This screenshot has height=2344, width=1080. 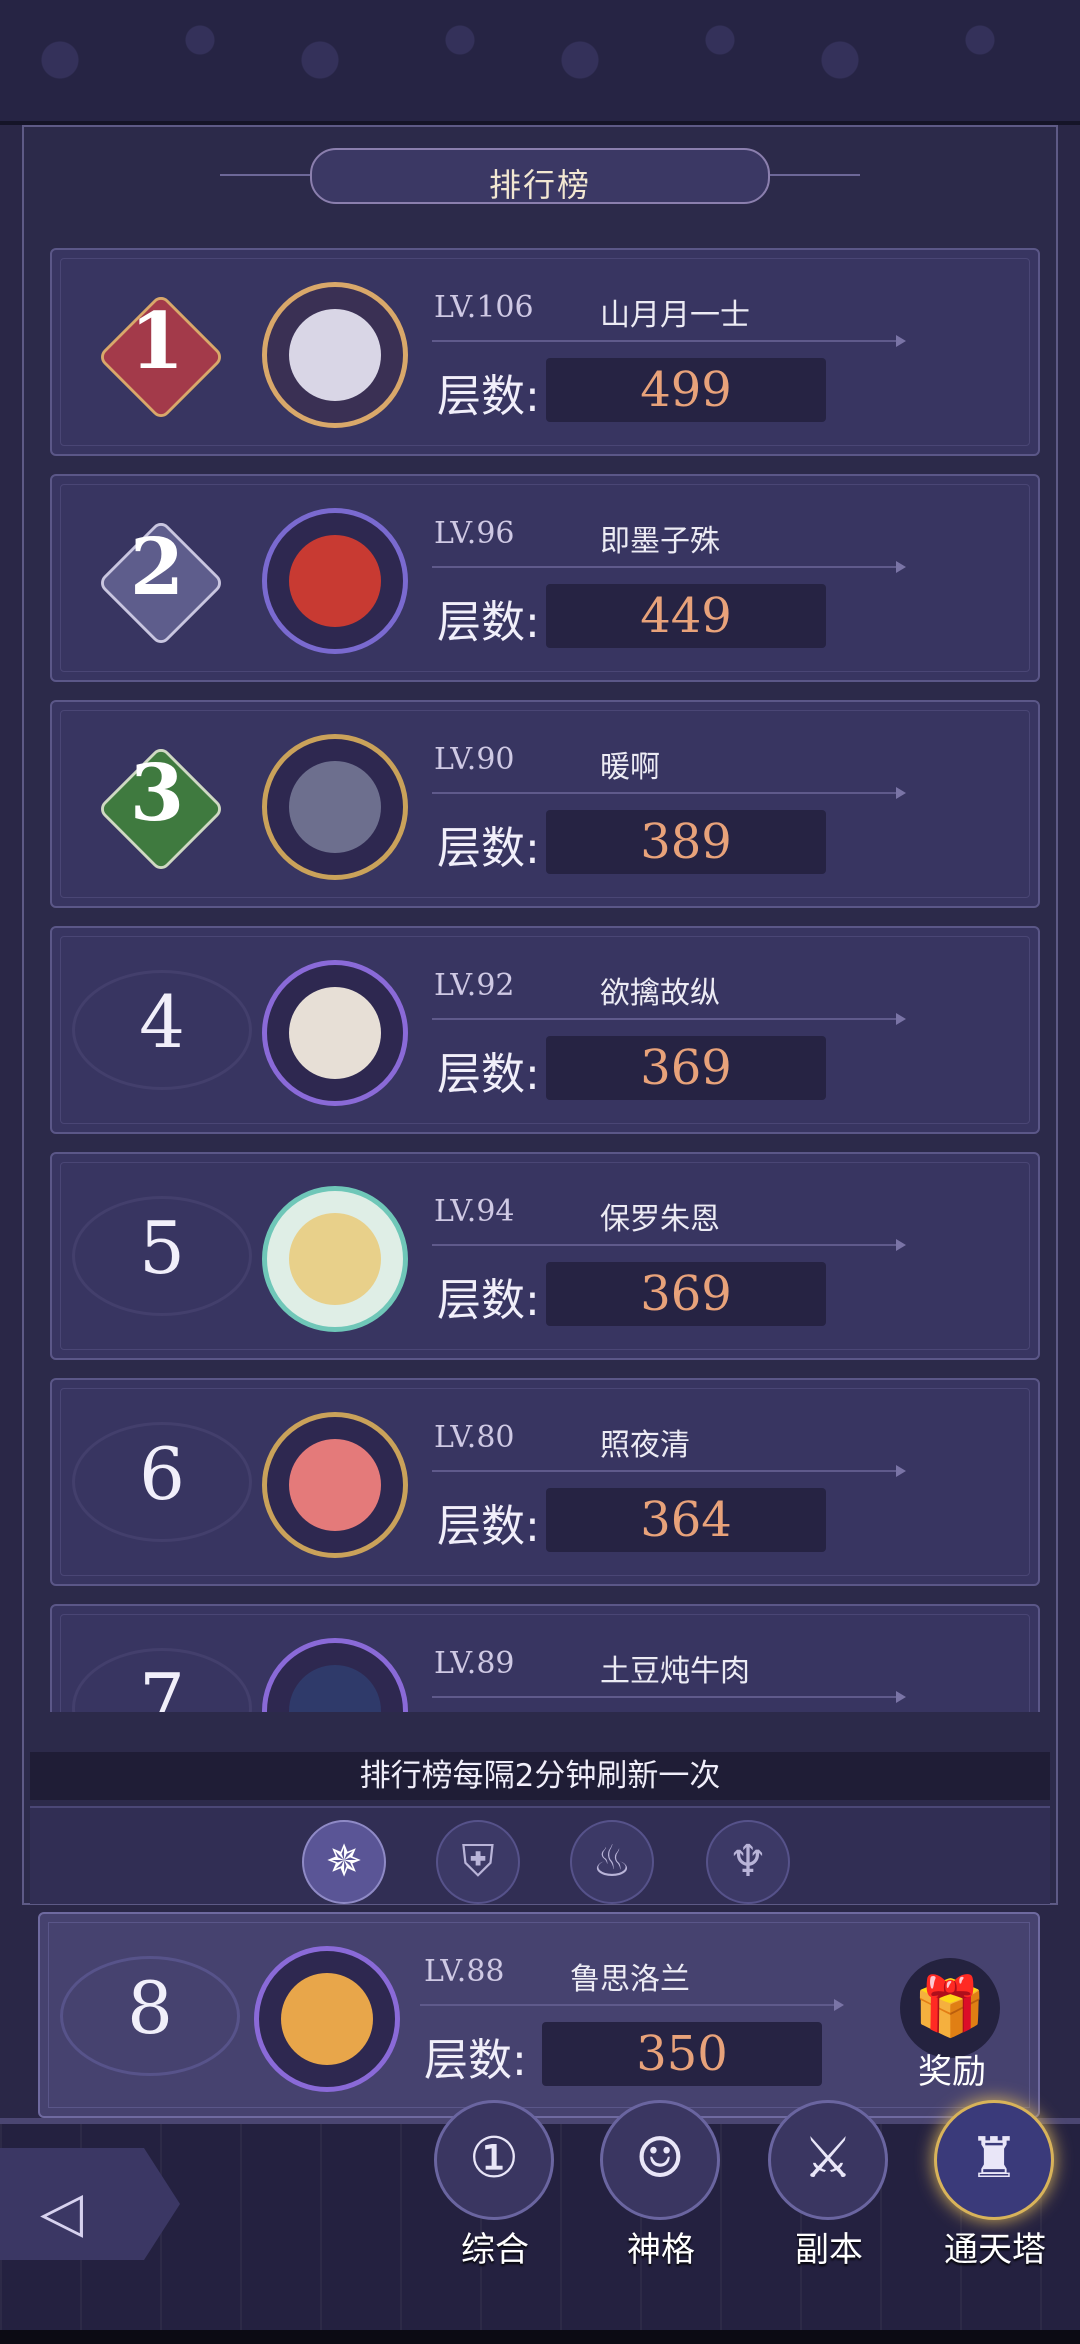 What do you see at coordinates (474, 1437) in the screenshot?
I see `player-level: LV.80` at bounding box center [474, 1437].